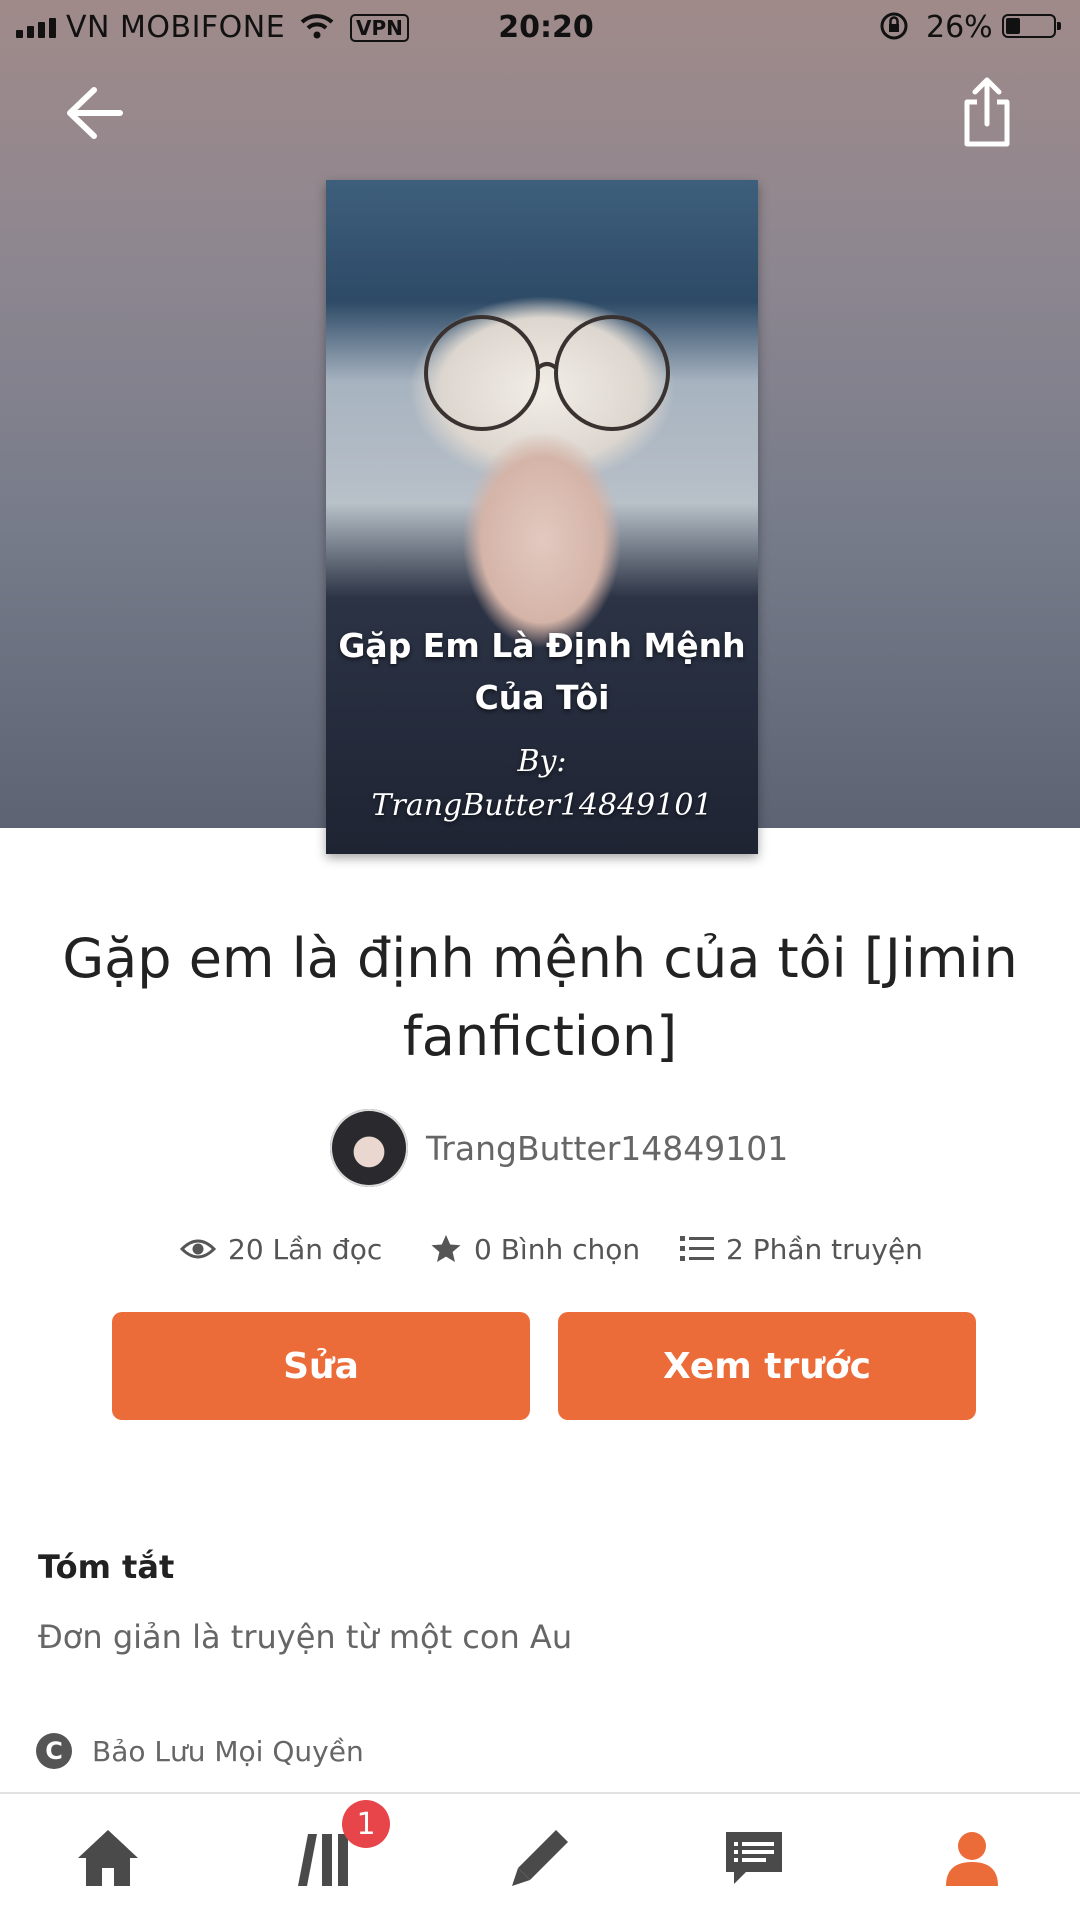  What do you see at coordinates (228, 1751) in the screenshot?
I see `copyright-text: Bảo Lưu Mọi Quyền` at bounding box center [228, 1751].